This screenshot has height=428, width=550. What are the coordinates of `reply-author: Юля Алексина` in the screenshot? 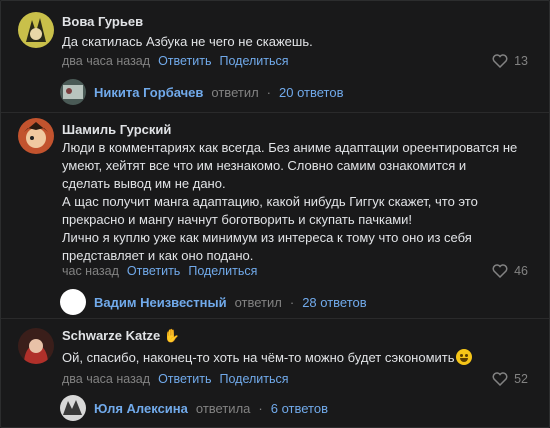 It's located at (141, 408).